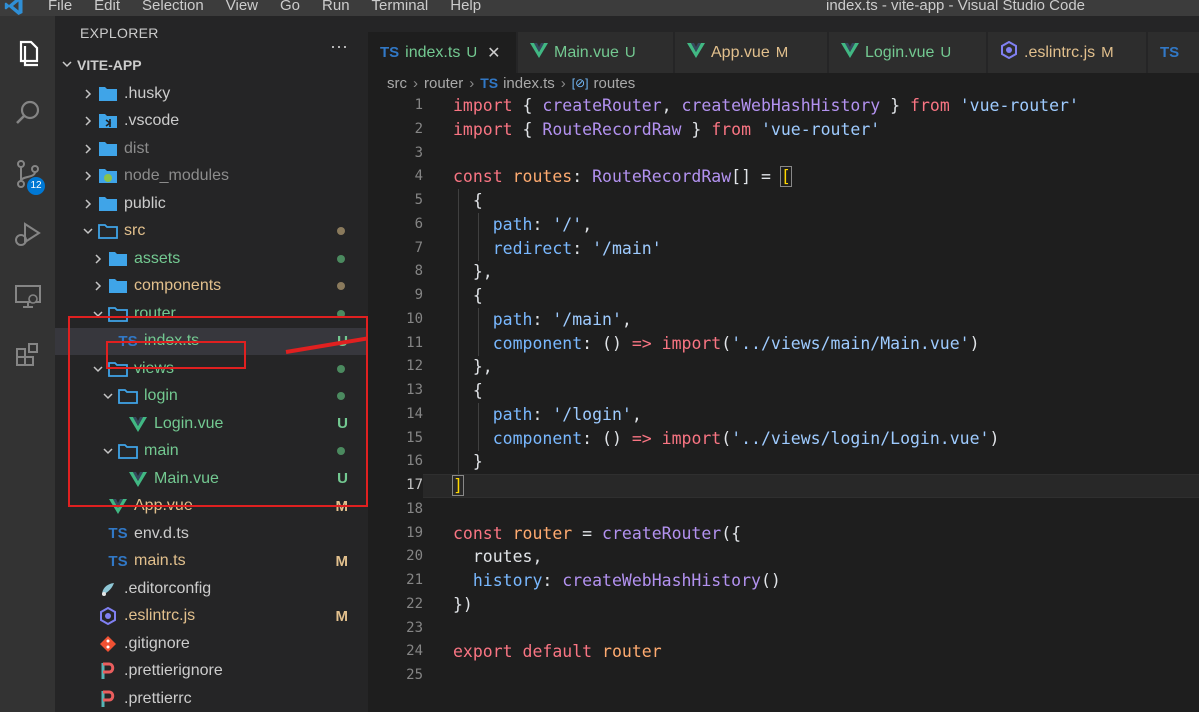 Image resolution: width=1199 pixels, height=712 pixels. Describe the element at coordinates (69, 65) in the screenshot. I see `chevron-down-icon` at that location.